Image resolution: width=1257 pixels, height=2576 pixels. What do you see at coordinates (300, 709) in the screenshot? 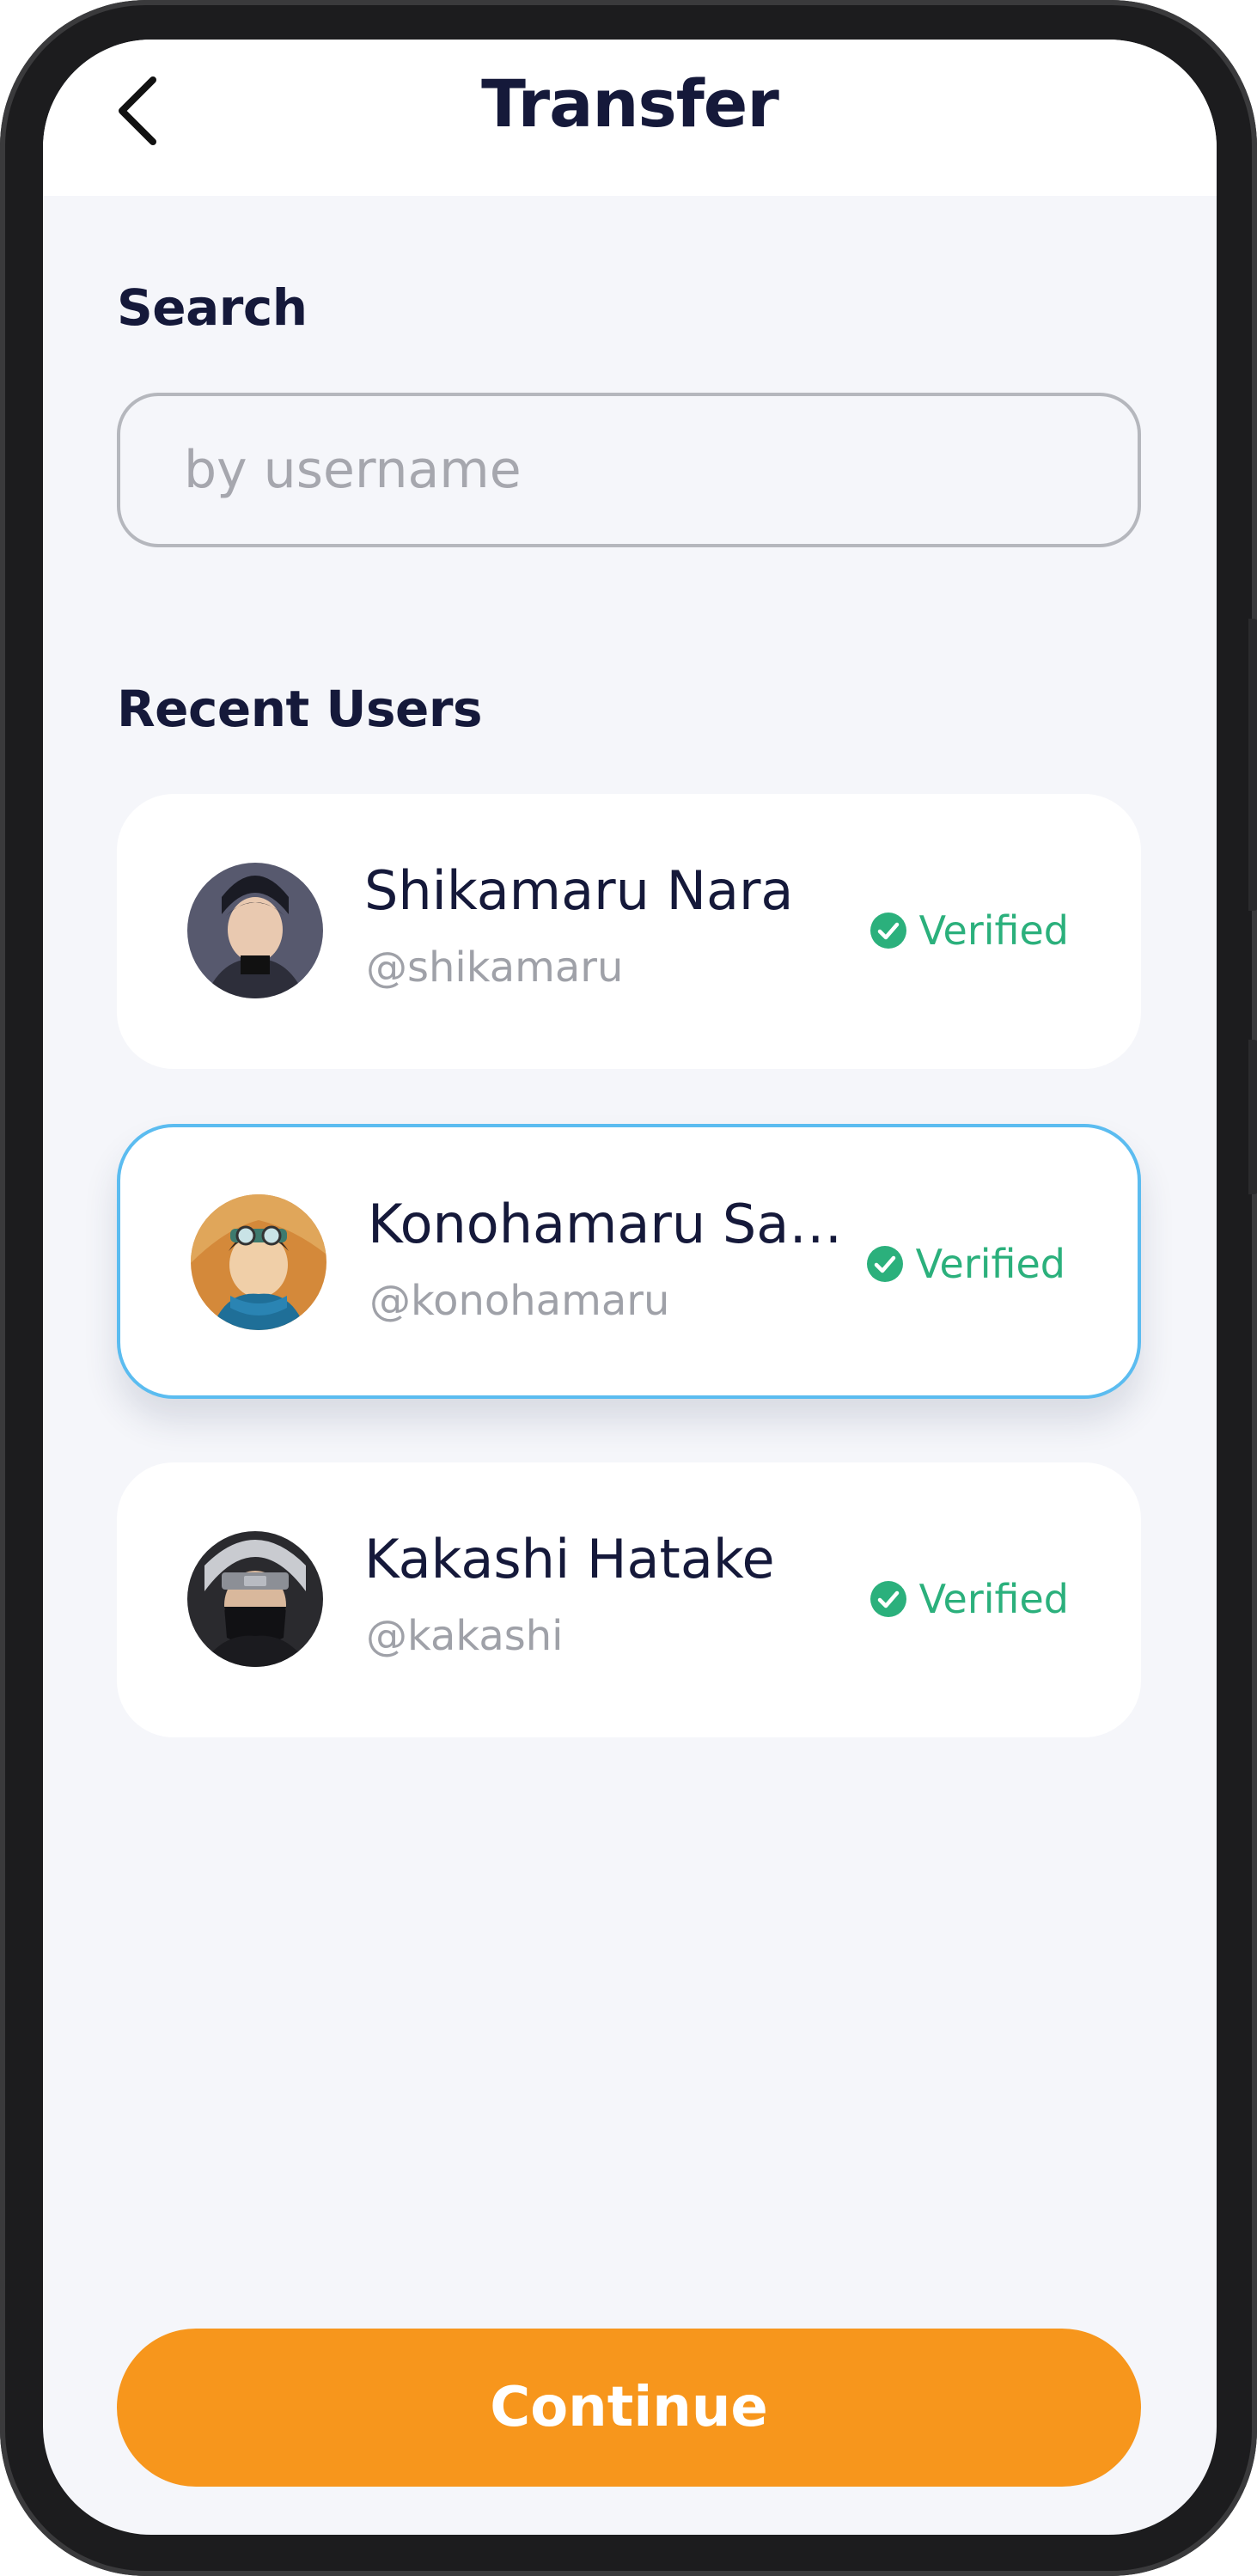
I see `recent-users-label: Recent Users` at bounding box center [300, 709].